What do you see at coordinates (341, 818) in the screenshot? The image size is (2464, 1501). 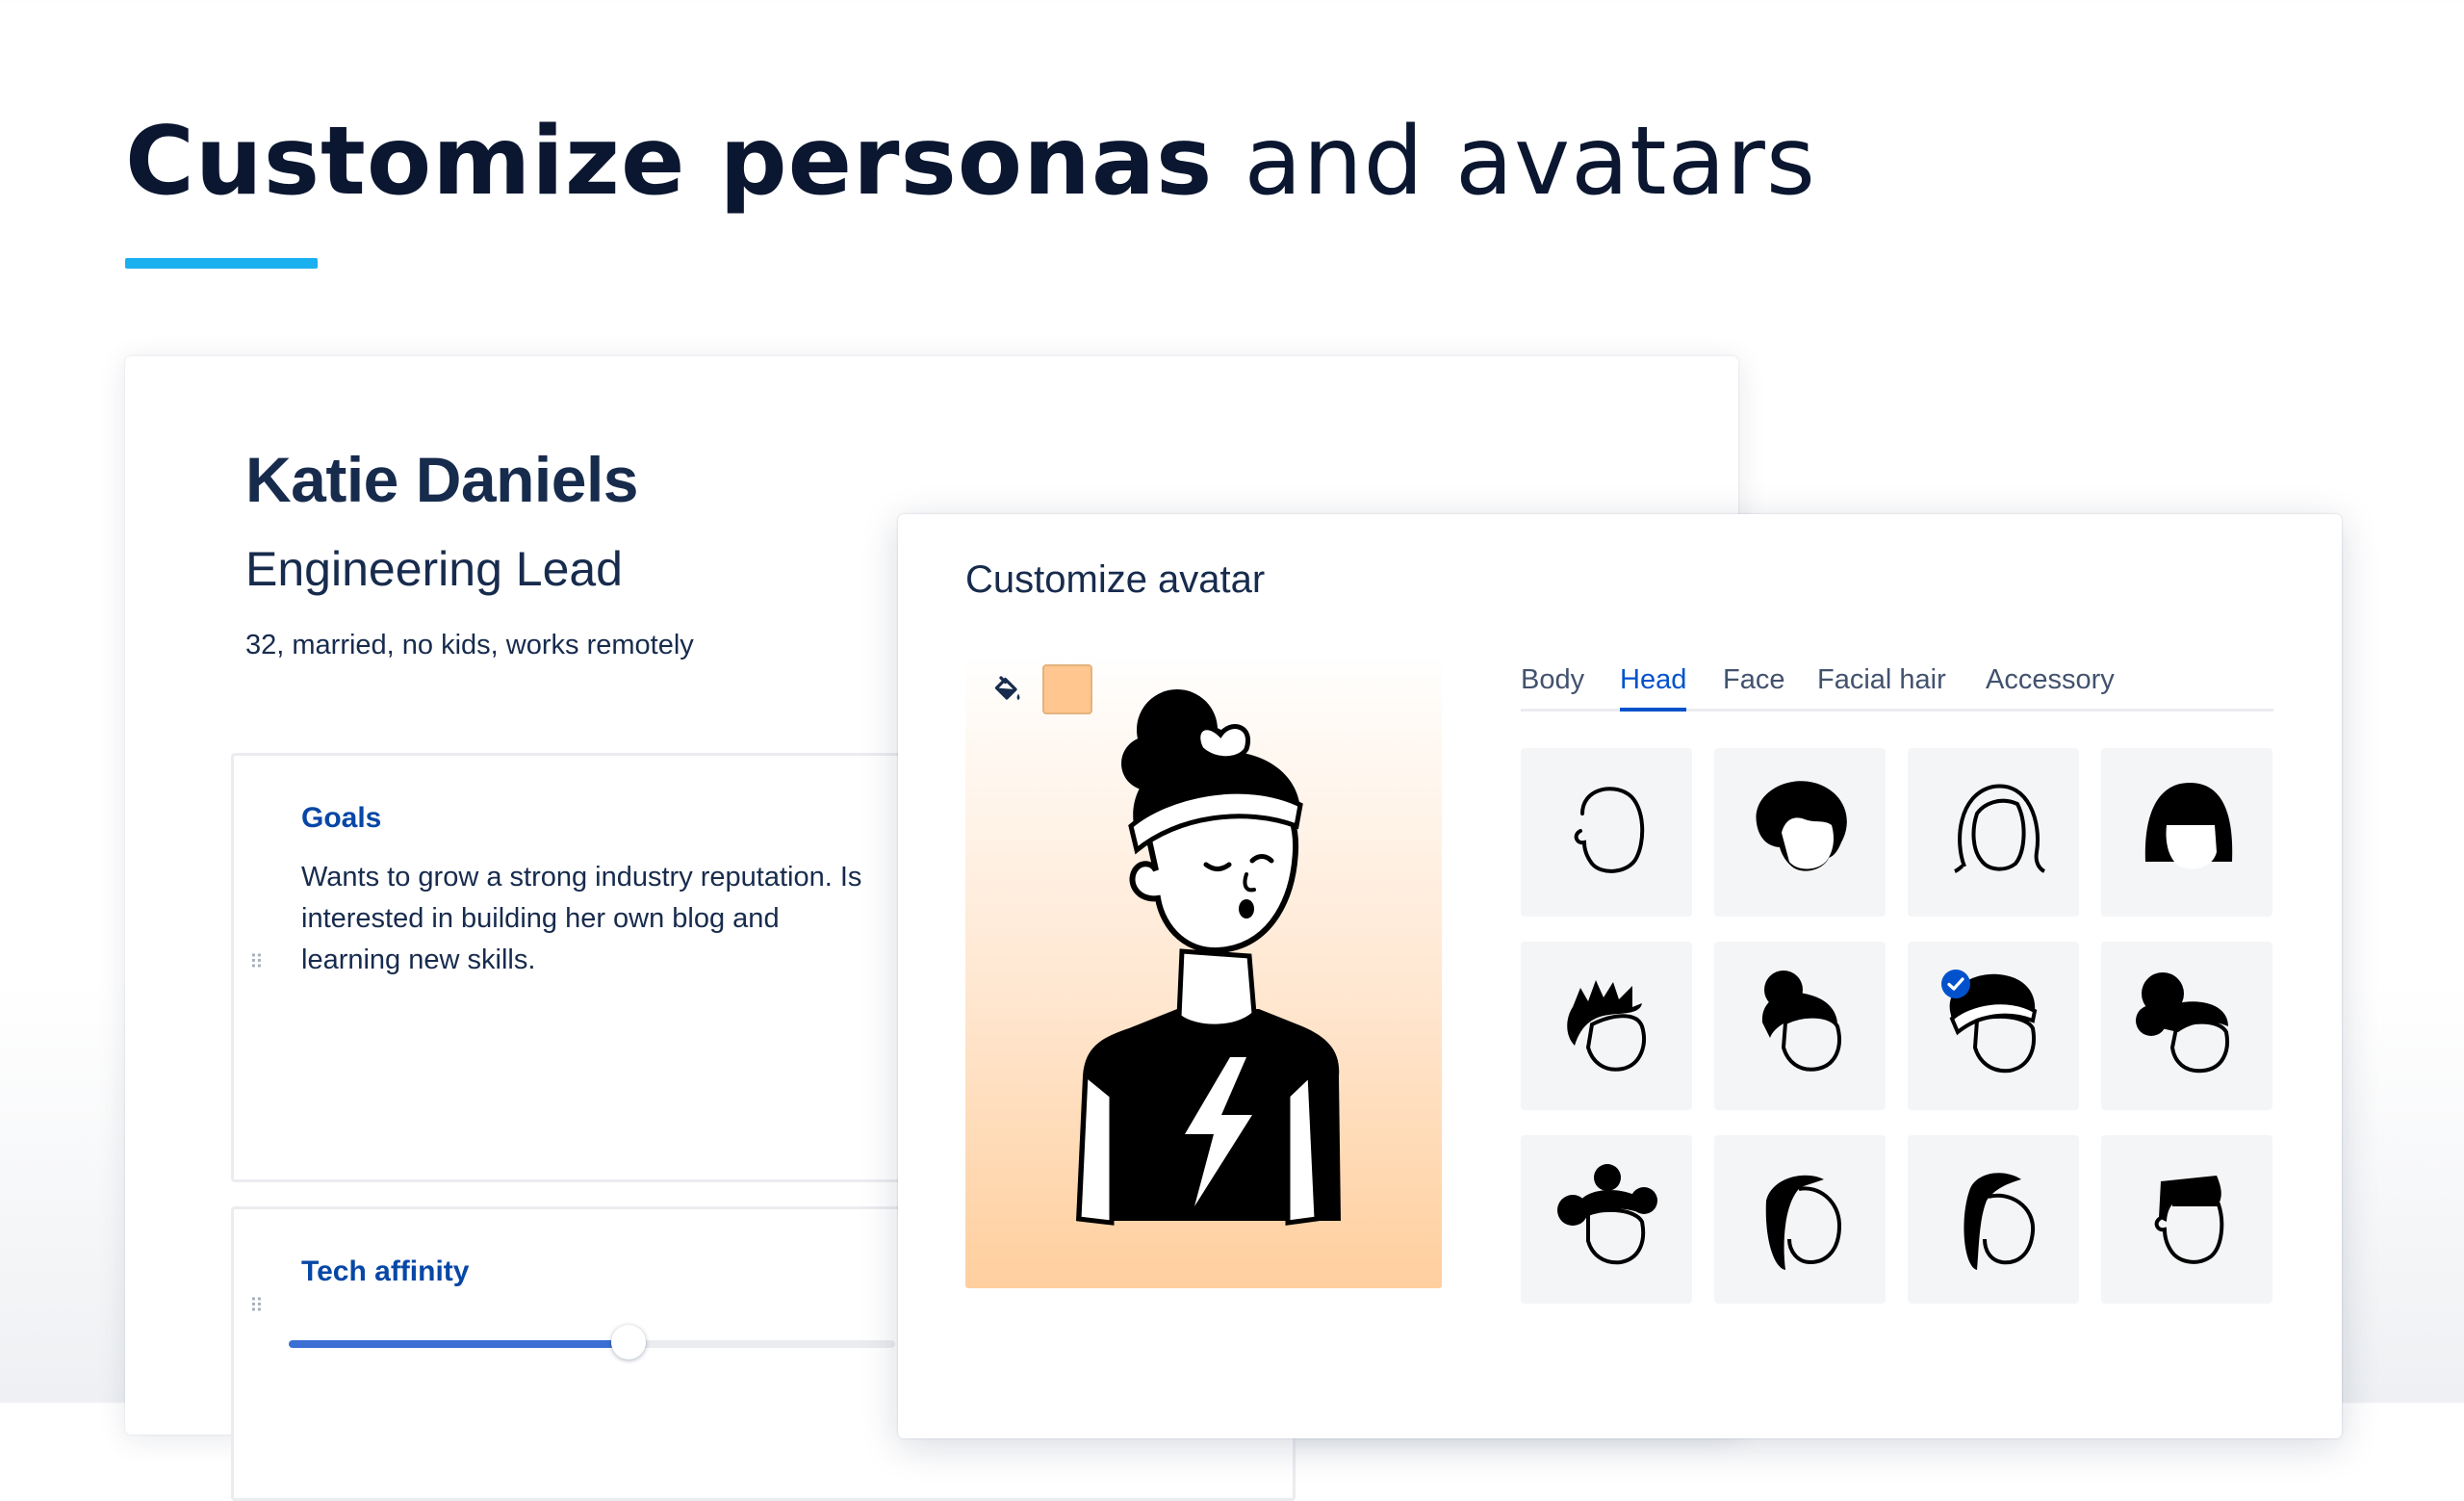 I see `goals-title: Goals` at bounding box center [341, 818].